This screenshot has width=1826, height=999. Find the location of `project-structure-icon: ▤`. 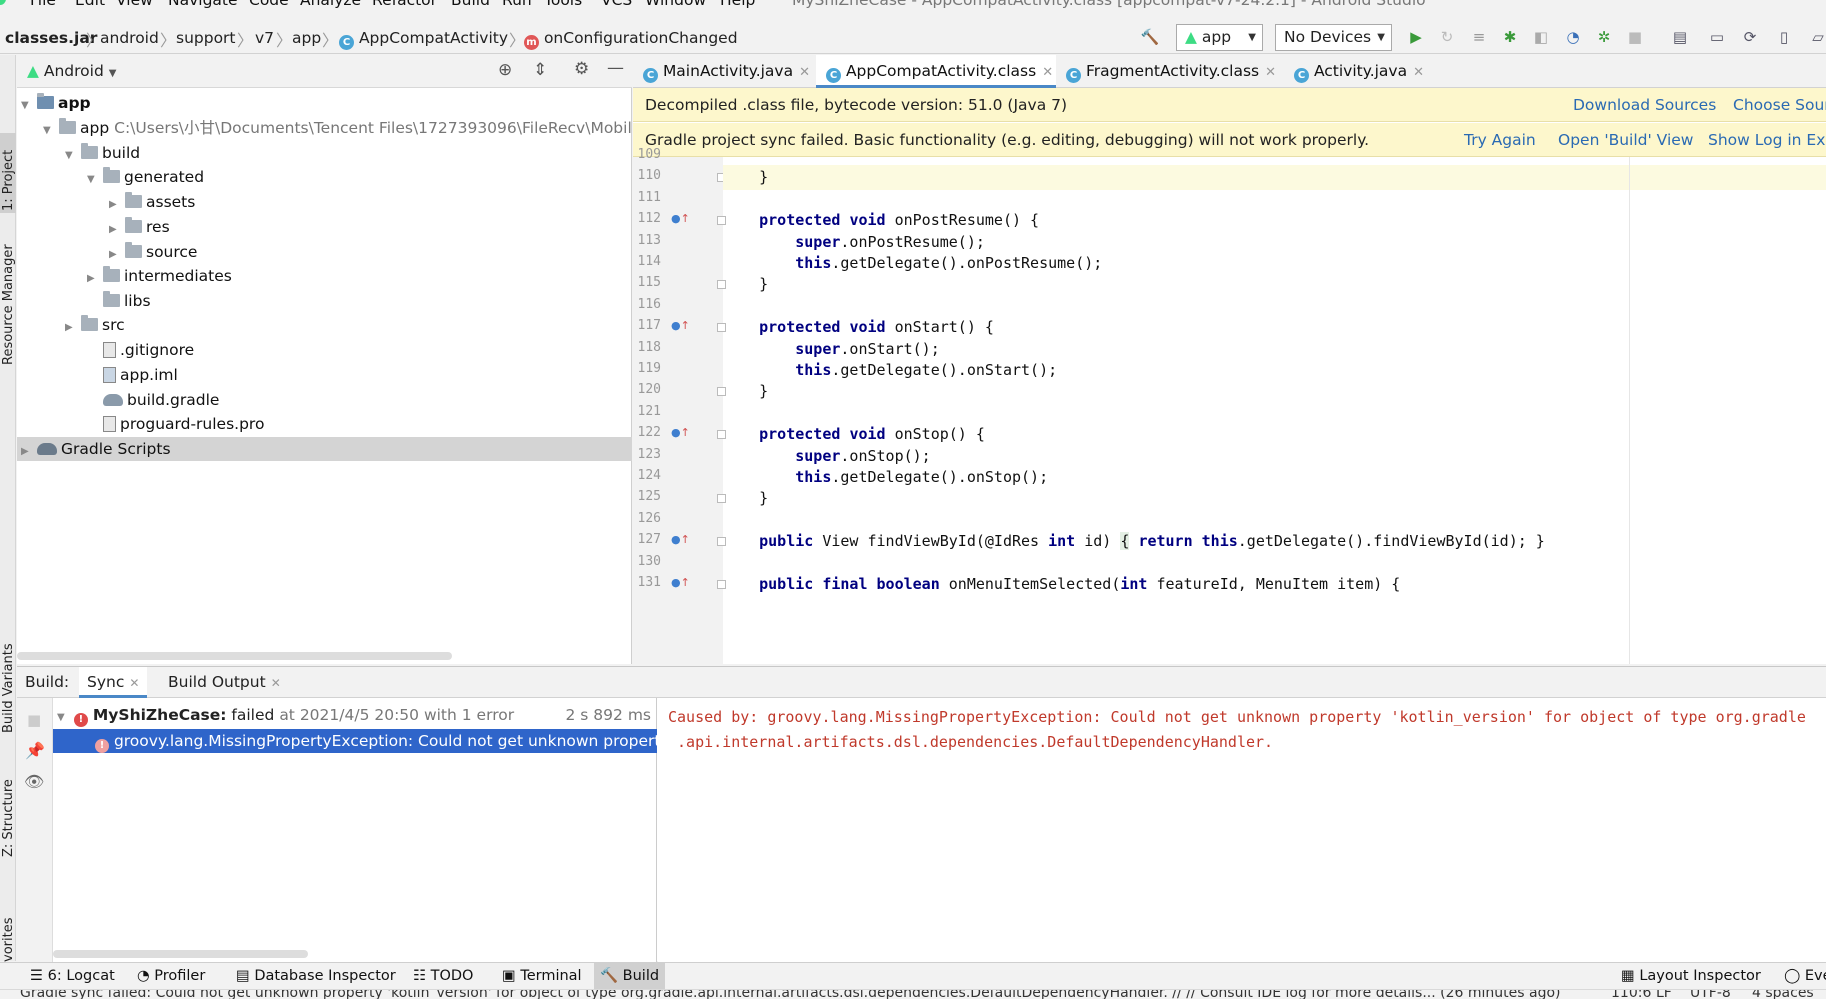

project-structure-icon: ▤ is located at coordinates (1680, 37).